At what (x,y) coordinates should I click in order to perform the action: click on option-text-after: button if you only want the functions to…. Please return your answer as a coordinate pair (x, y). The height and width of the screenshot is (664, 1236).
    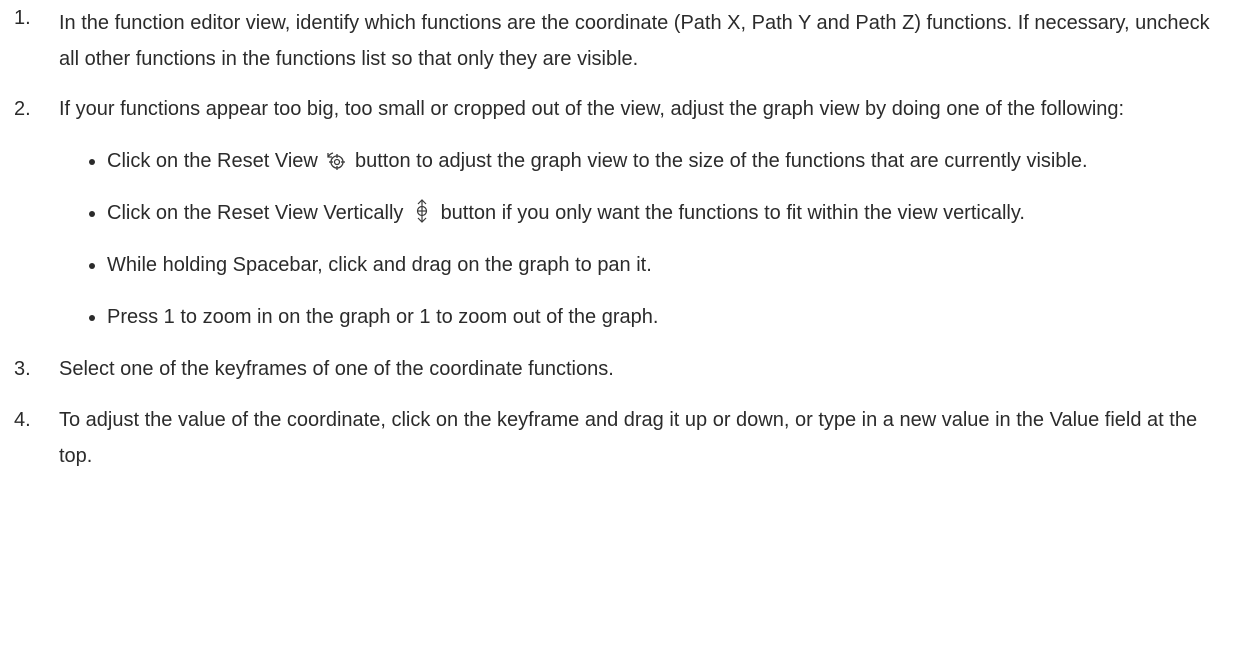
    Looking at the image, I should click on (732, 213).